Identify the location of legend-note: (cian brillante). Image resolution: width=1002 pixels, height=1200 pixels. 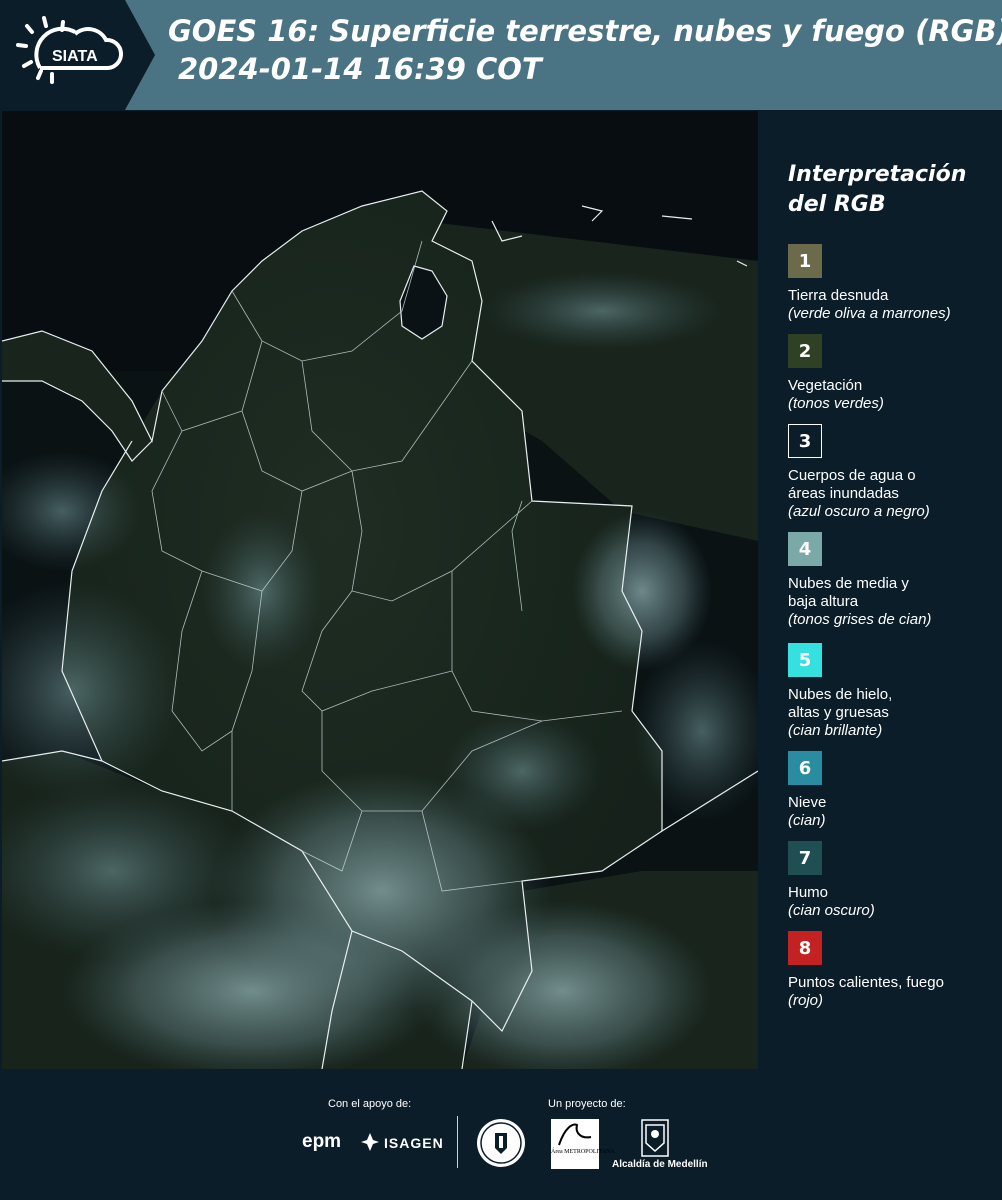
(835, 730).